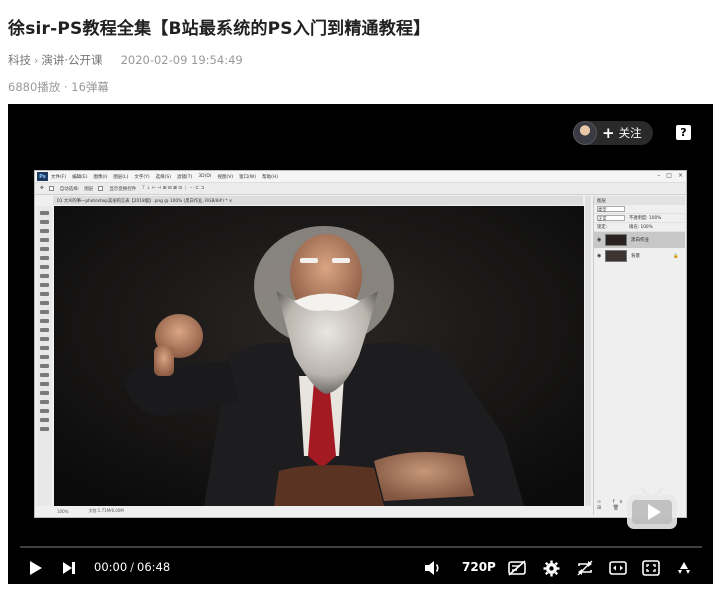 The image size is (720, 592). I want to click on ps-menu-item: 选择(S), so click(163, 177).